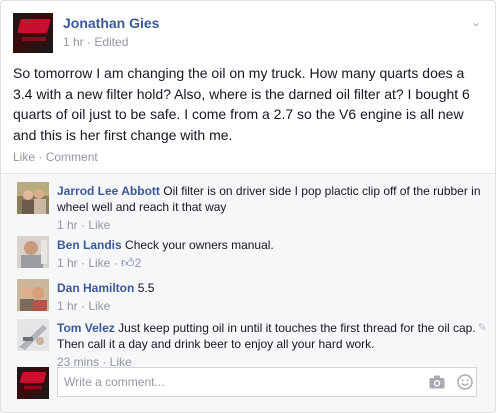 The height and width of the screenshot is (413, 496). I want to click on comment-body: Dan Hamilton 5.5 1 hr · Like, so click(271, 297).